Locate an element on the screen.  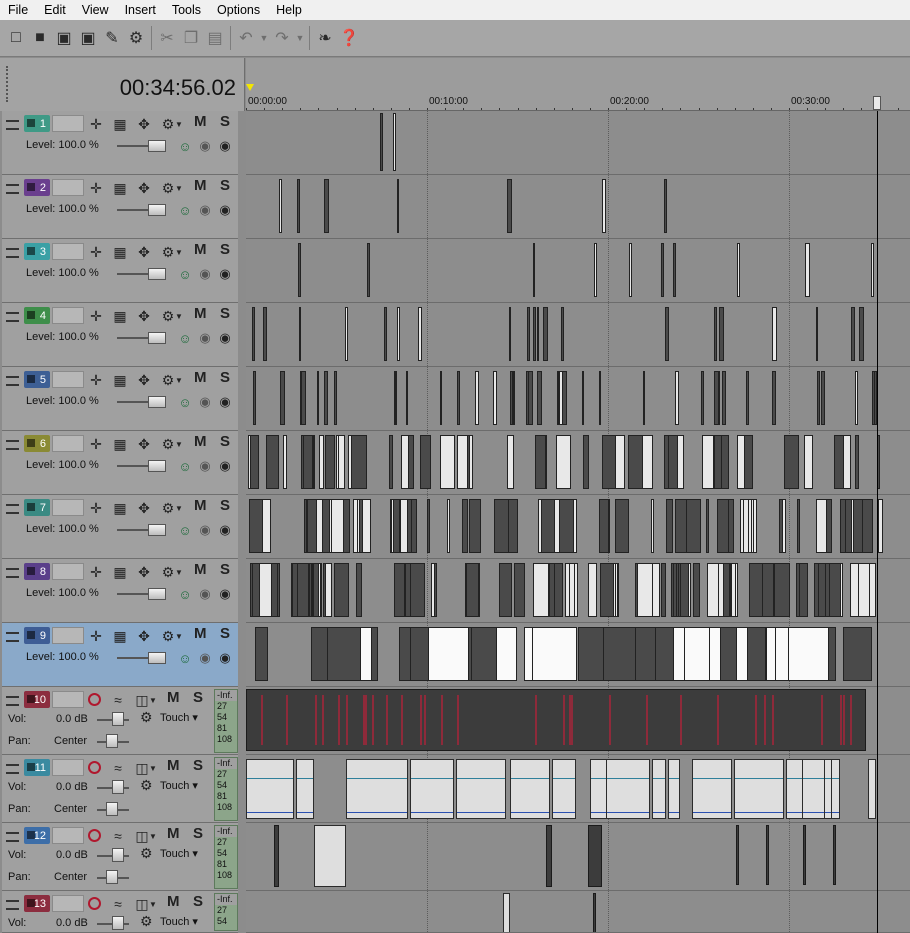
panel-grip is located at coordinates (8, 84).